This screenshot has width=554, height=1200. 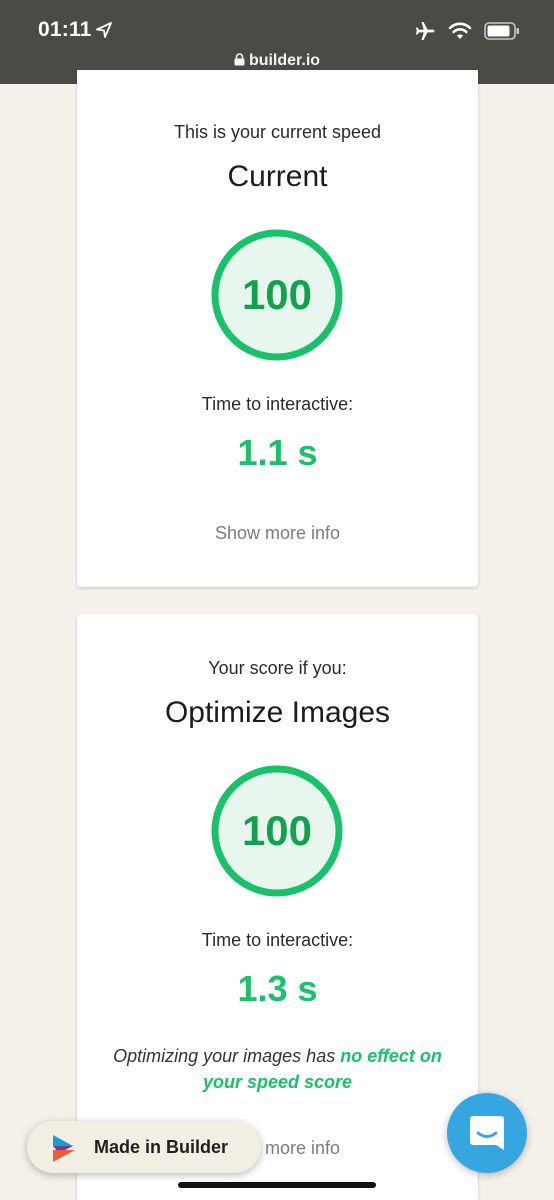 I want to click on card-title: Optimize Images, so click(x=277, y=712).